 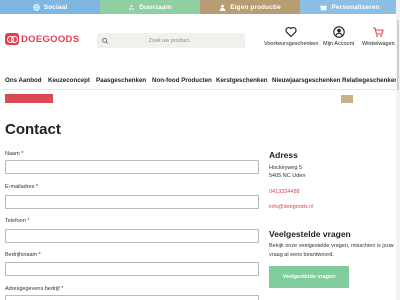 What do you see at coordinates (69, 80) in the screenshot?
I see `nav-item-keuzeconcept: Keuzeconcept` at bounding box center [69, 80].